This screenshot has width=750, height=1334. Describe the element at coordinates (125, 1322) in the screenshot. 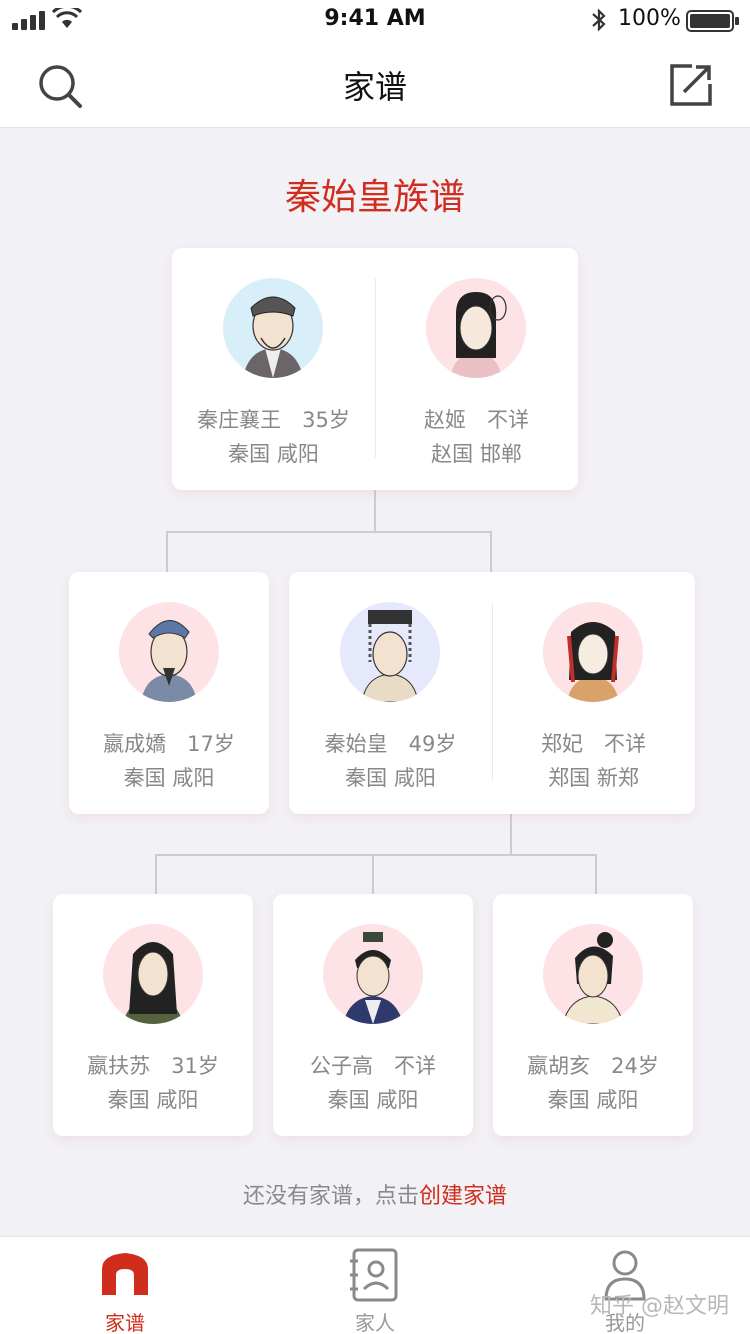

I see `tab-label: 家谱` at that location.